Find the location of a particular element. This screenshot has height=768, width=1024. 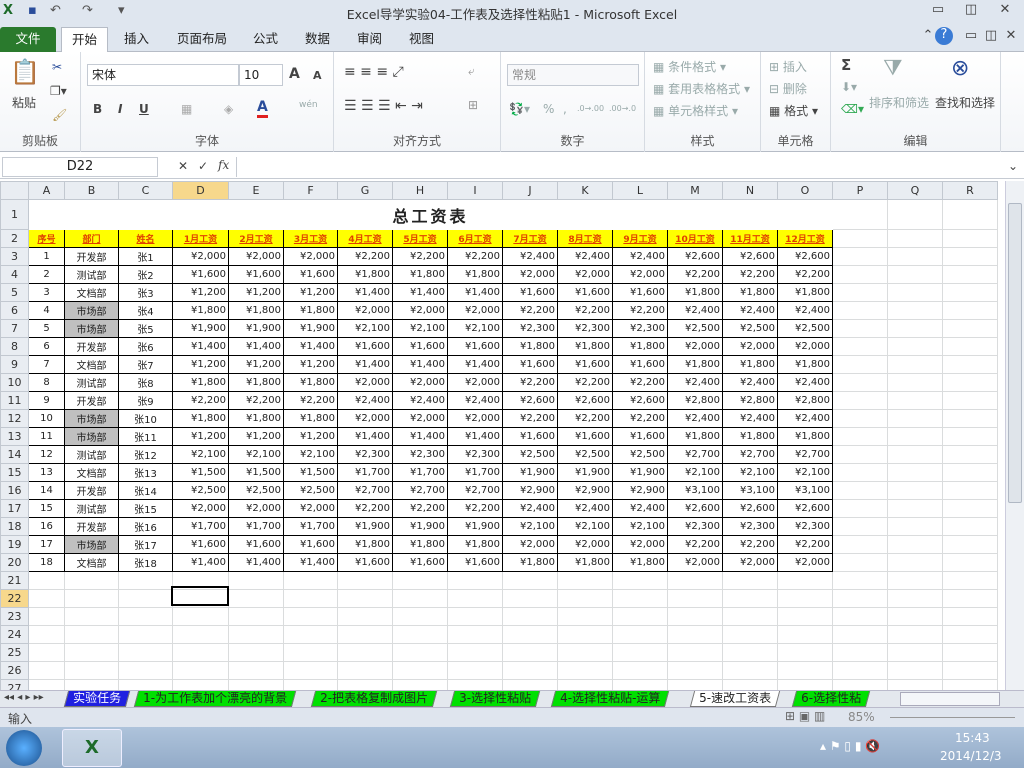

name-cell: 张7 is located at coordinates (145, 364).